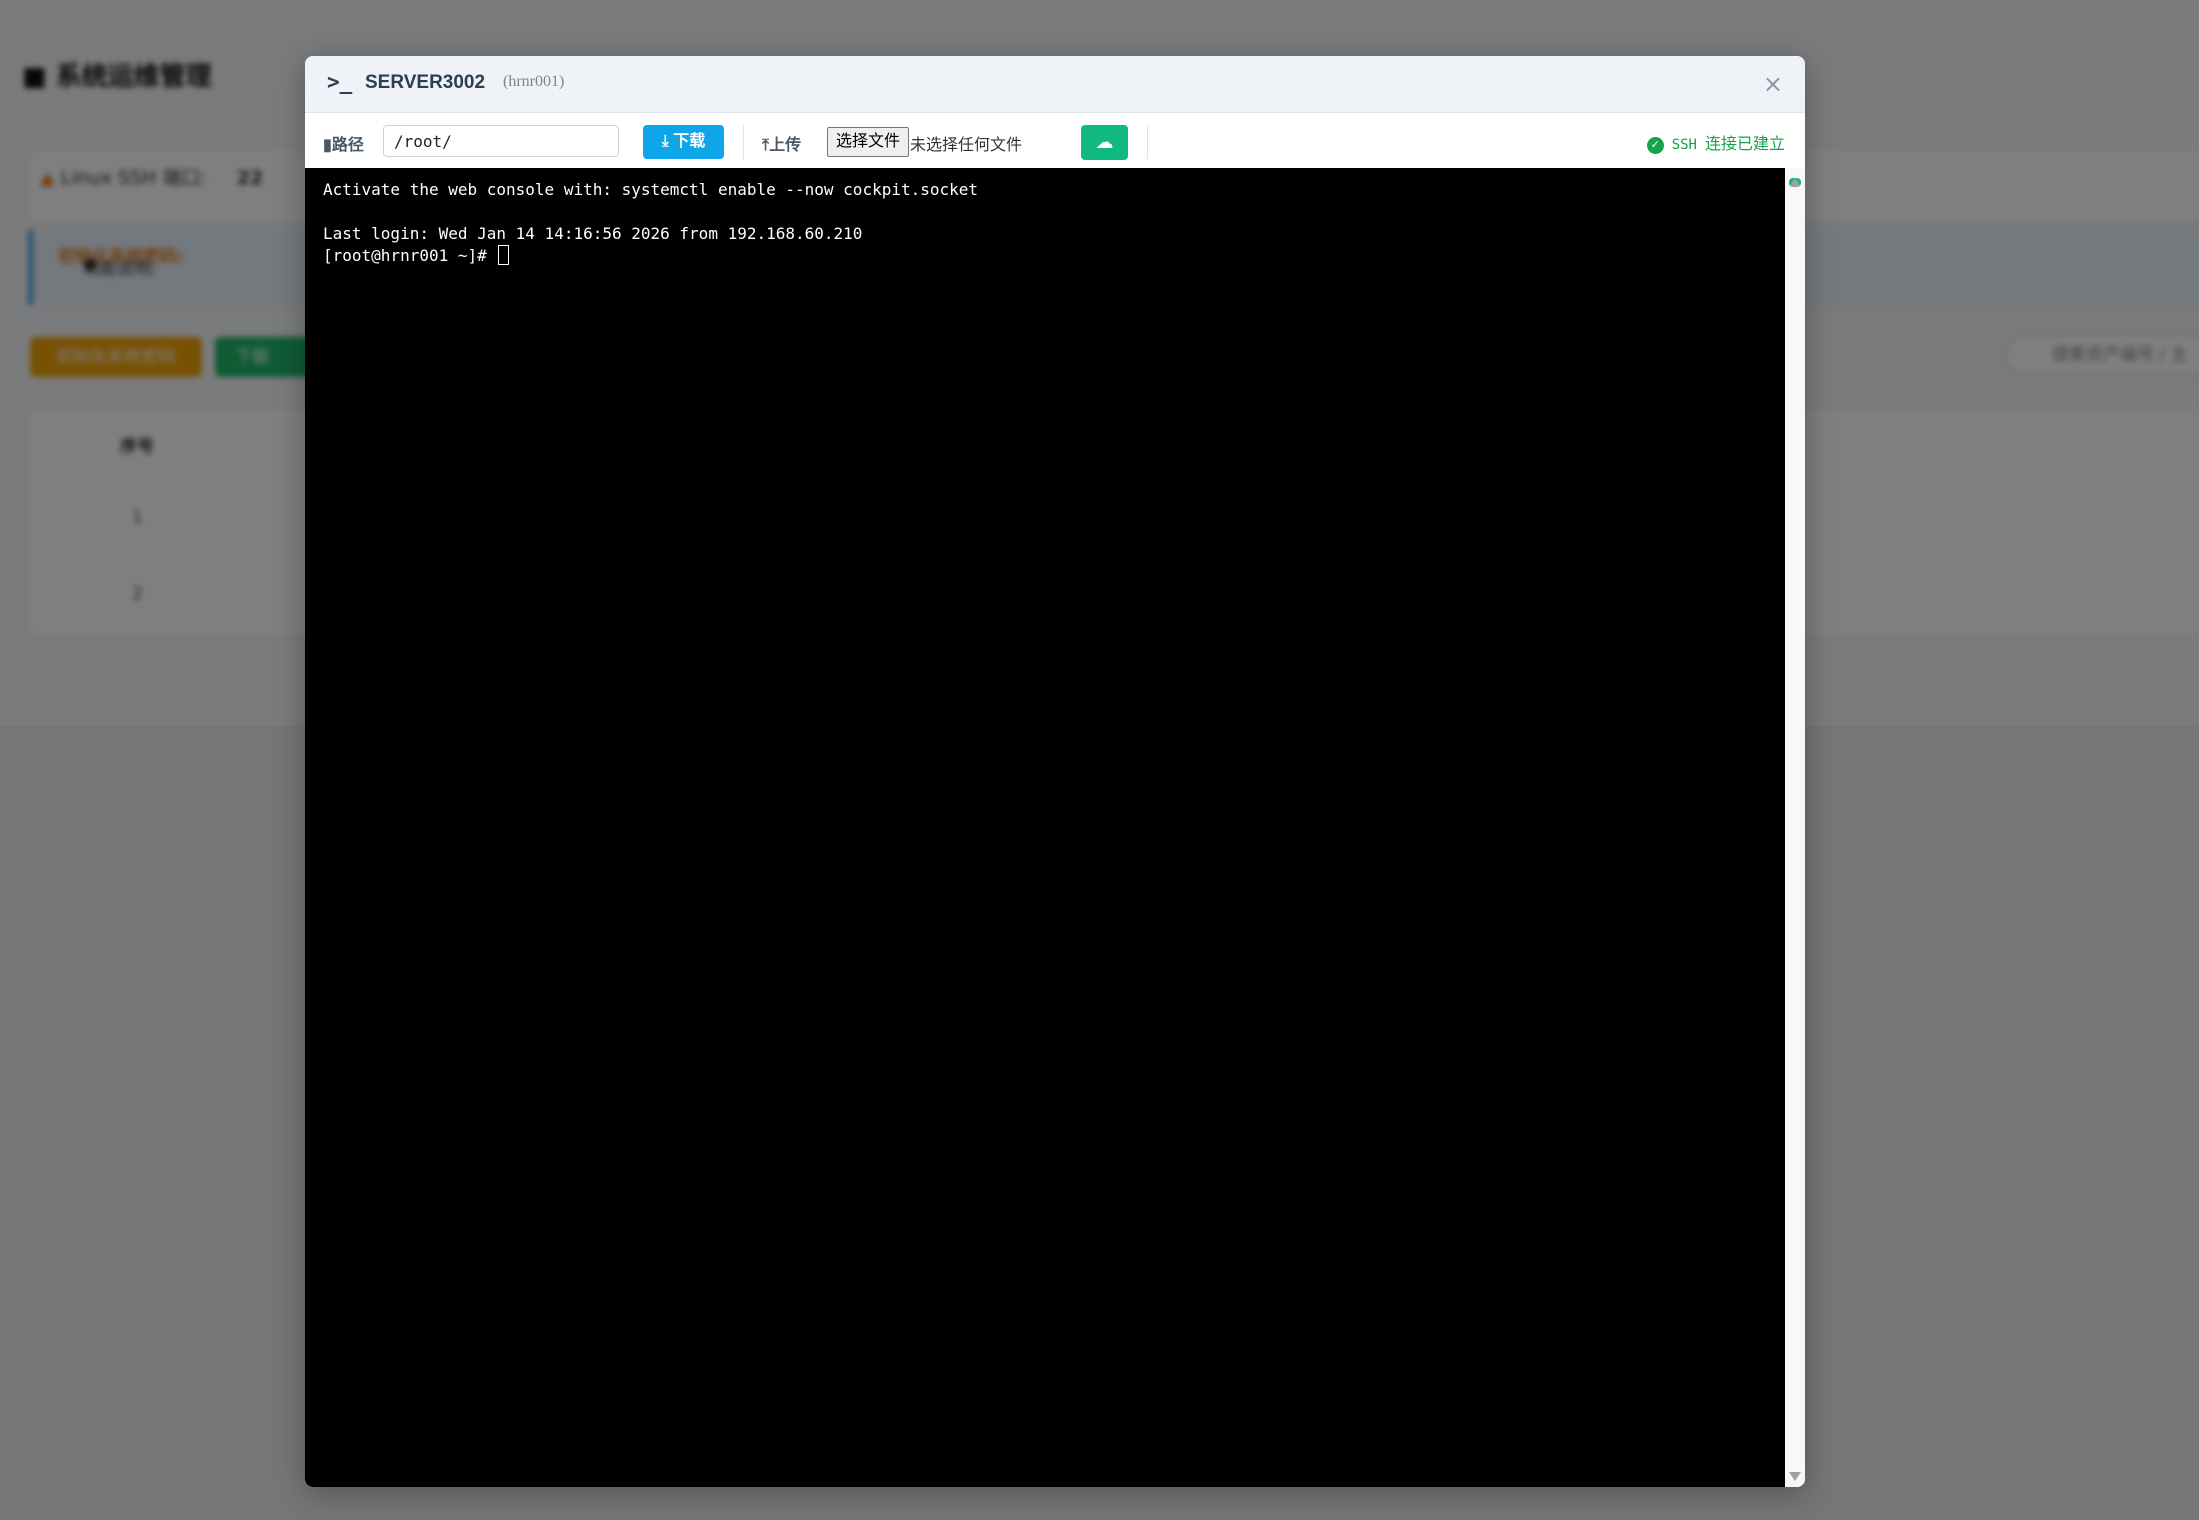 Image resolution: width=2199 pixels, height=1520 pixels. I want to click on file-toolbar: ▮路径 ⤓ 下载 ⤒上传 选择文件 未选择任何文件 ☁ ✓ SSH 连接已建立, so click(1055, 141).